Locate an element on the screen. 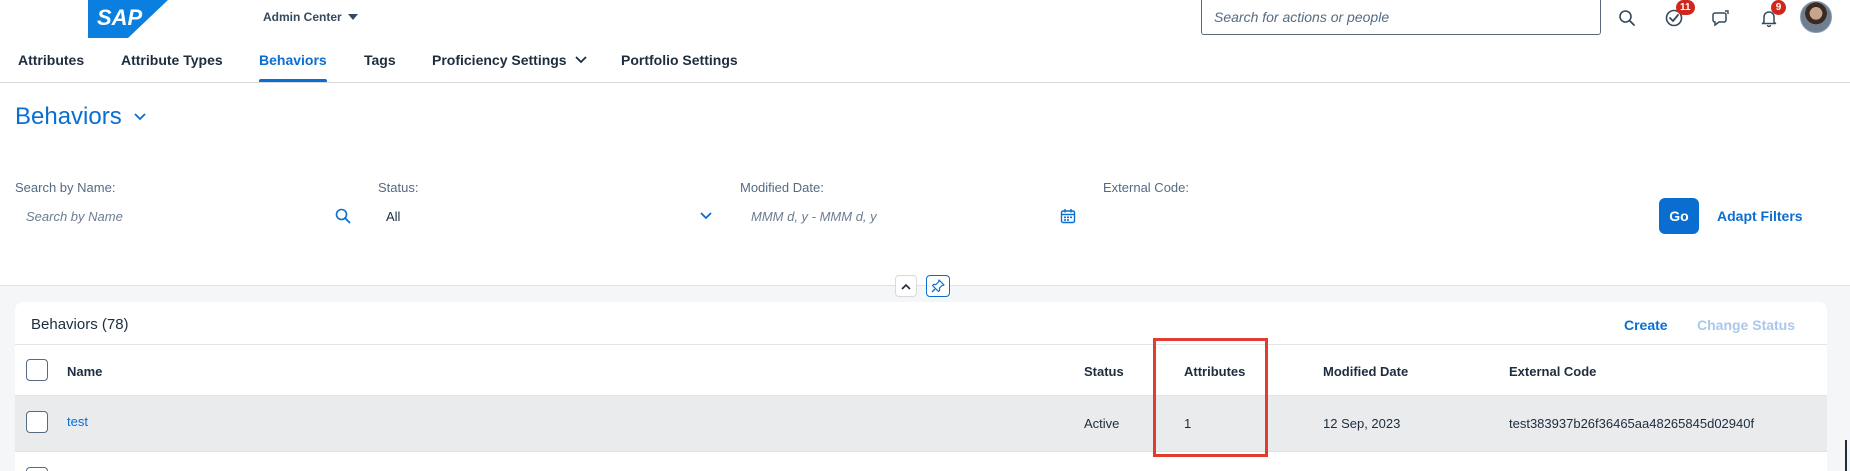  global-search-input is located at coordinates (1401, 17).